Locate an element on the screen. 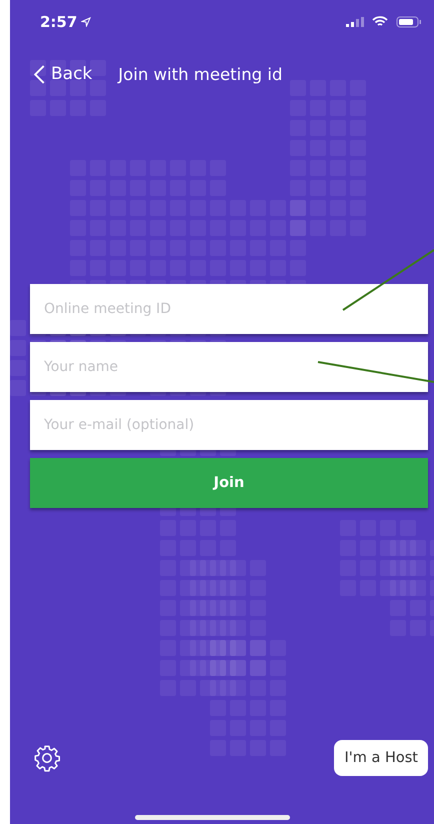  location-arrow-icon is located at coordinates (86, 22).